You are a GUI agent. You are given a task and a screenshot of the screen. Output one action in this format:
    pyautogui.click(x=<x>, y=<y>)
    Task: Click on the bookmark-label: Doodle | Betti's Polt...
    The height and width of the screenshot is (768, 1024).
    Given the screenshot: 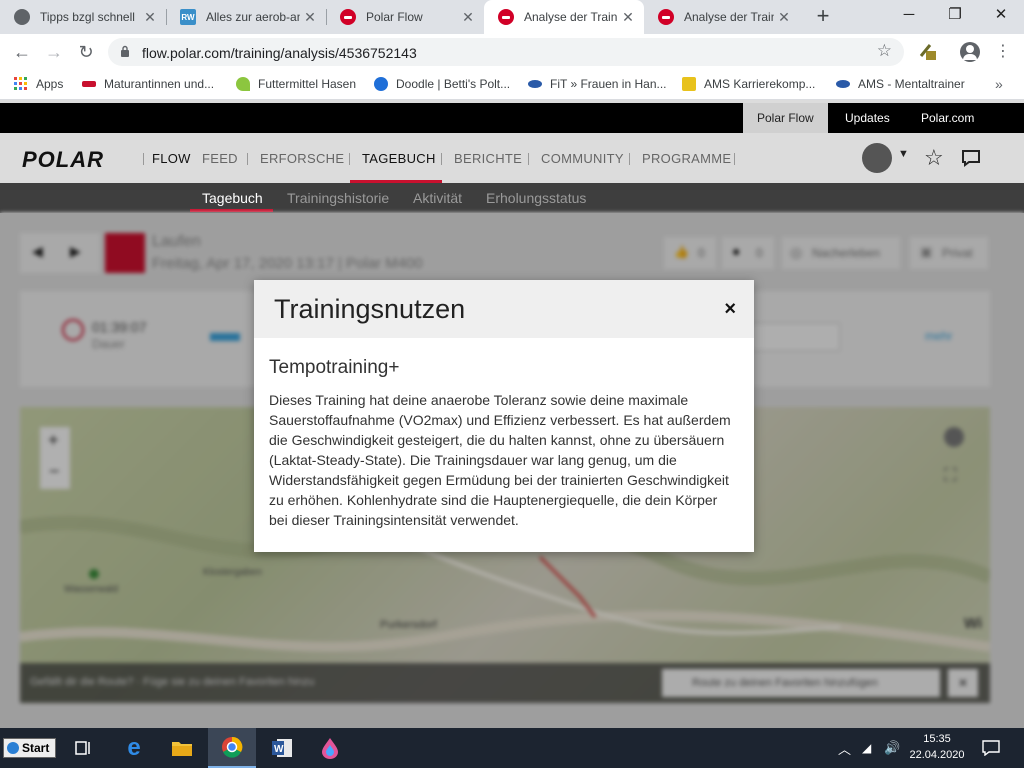 What is the action you would take?
    pyautogui.click(x=453, y=84)
    